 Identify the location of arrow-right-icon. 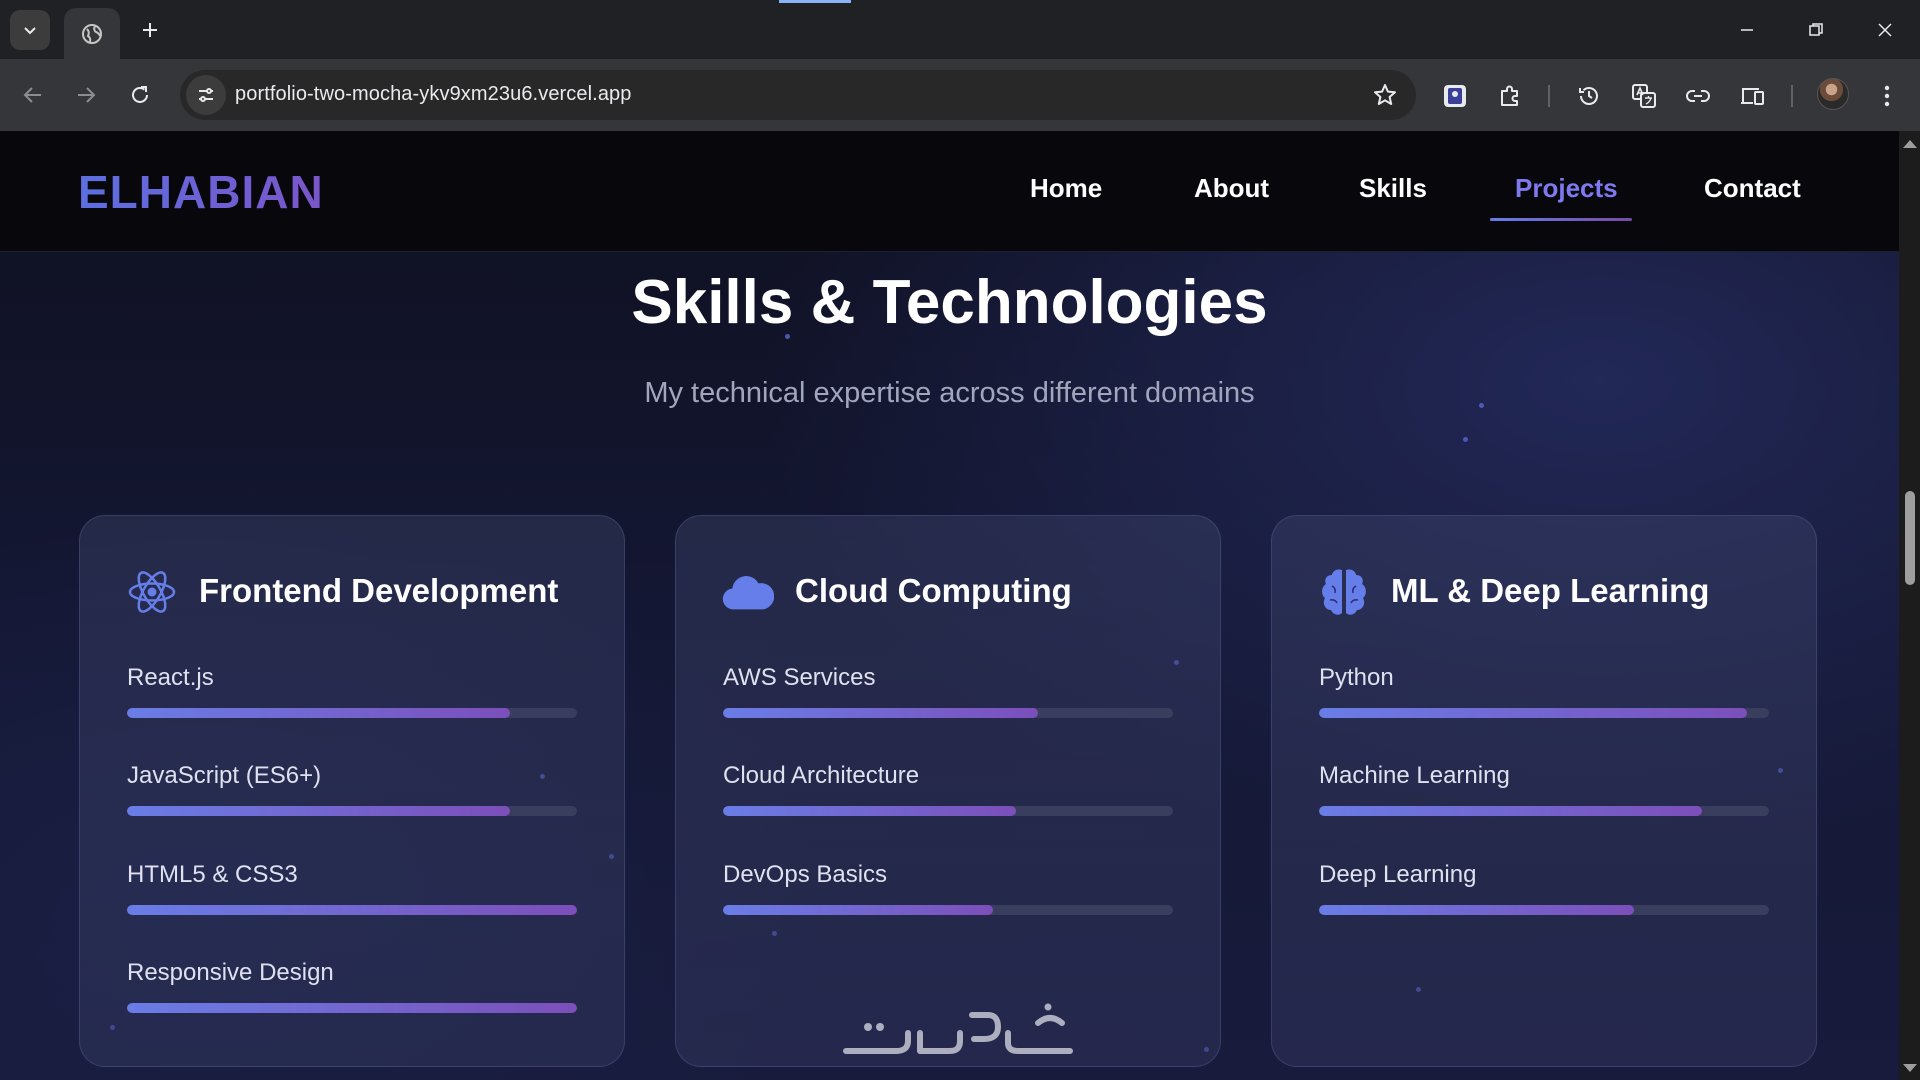
(87, 95).